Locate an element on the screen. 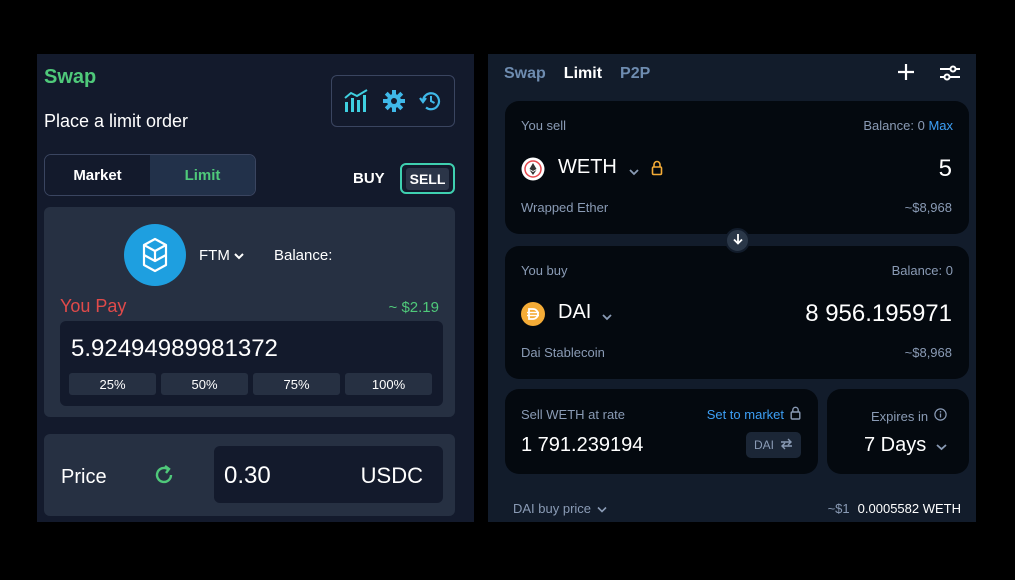 This screenshot has width=1015, height=580. expires-label-row: Expires in is located at coordinates (909, 416).